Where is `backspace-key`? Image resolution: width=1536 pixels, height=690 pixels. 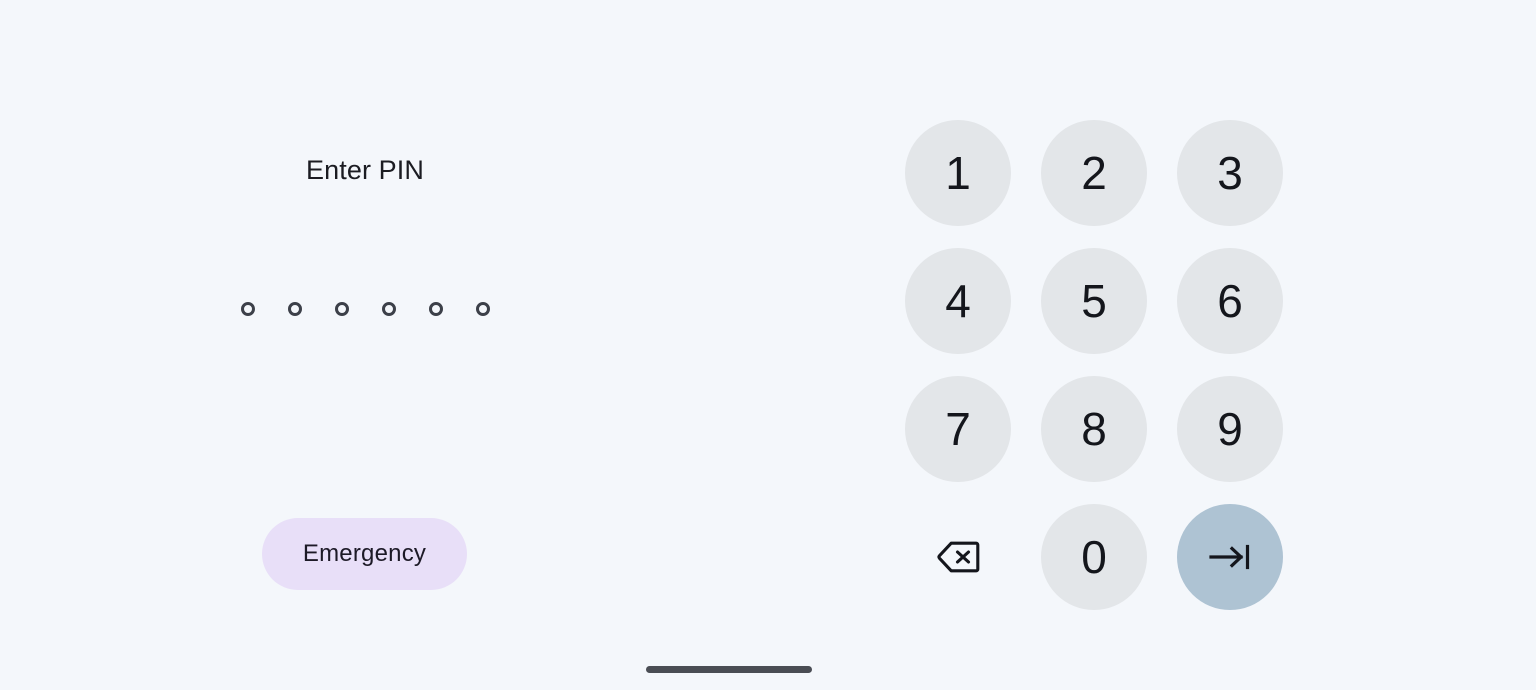 backspace-key is located at coordinates (958, 557).